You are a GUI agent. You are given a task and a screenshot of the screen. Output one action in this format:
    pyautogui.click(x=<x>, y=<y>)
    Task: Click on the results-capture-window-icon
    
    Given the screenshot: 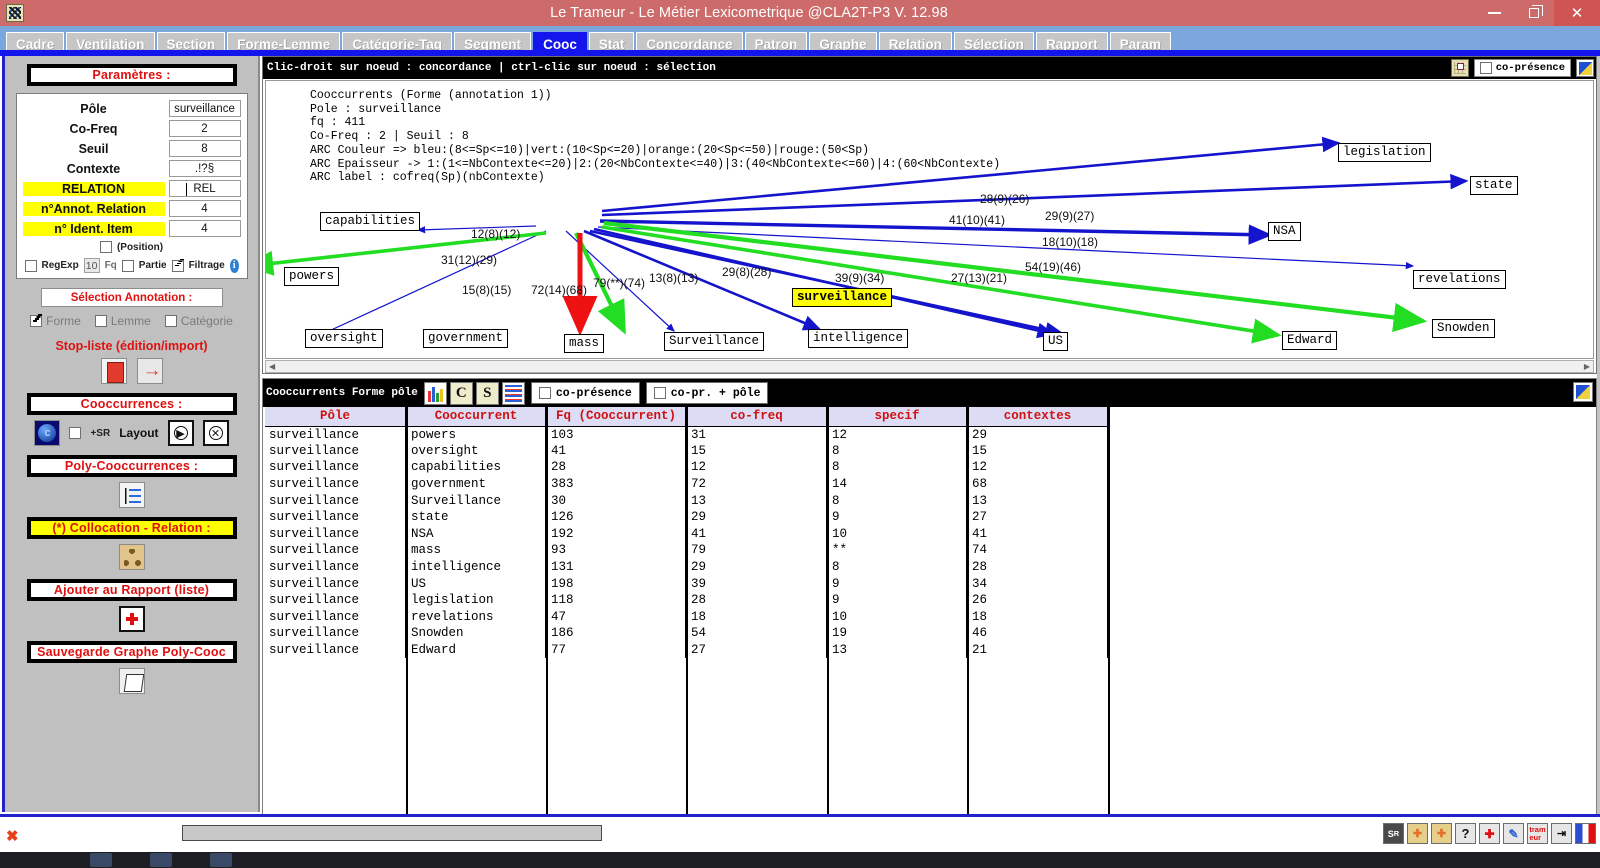 What is the action you would take?
    pyautogui.click(x=1583, y=392)
    